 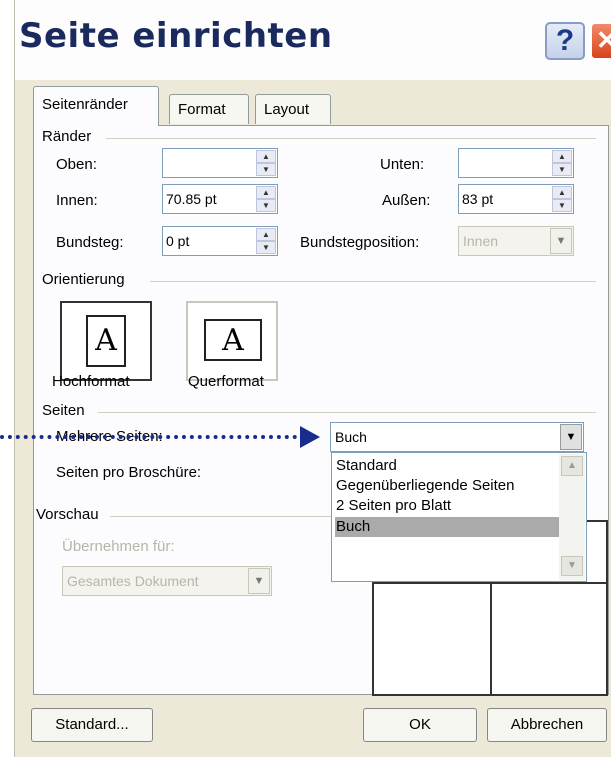 What do you see at coordinates (63, 410) in the screenshot?
I see `pages-group-label: Seiten` at bounding box center [63, 410].